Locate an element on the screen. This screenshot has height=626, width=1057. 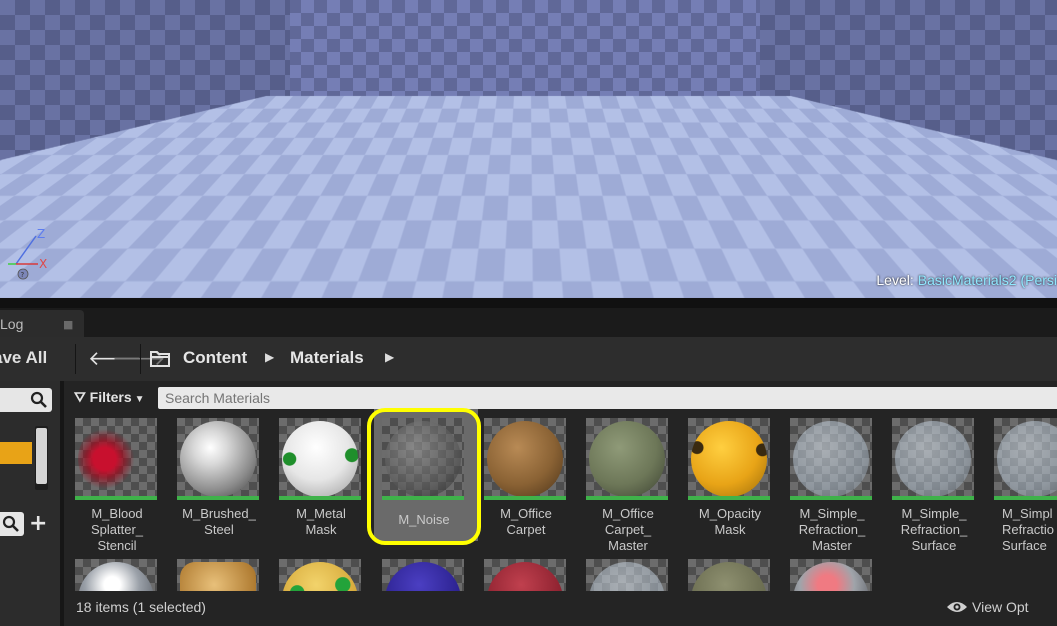
brown-carpet-sphere-icon is located at coordinates (525, 459).